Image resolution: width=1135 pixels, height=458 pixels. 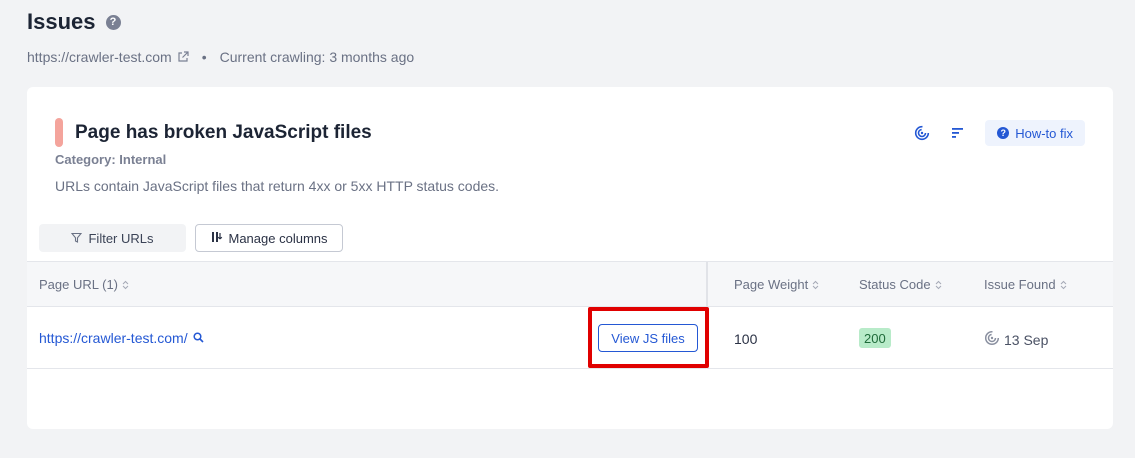 I want to click on how-to-fix-button: ? How-to fix, so click(x=1035, y=133).